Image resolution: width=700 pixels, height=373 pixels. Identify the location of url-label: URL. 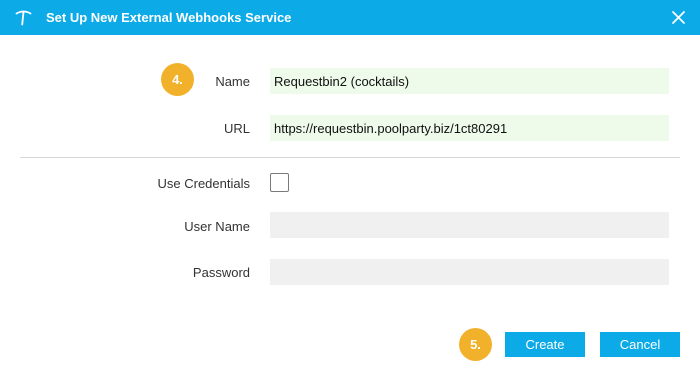
(236, 128).